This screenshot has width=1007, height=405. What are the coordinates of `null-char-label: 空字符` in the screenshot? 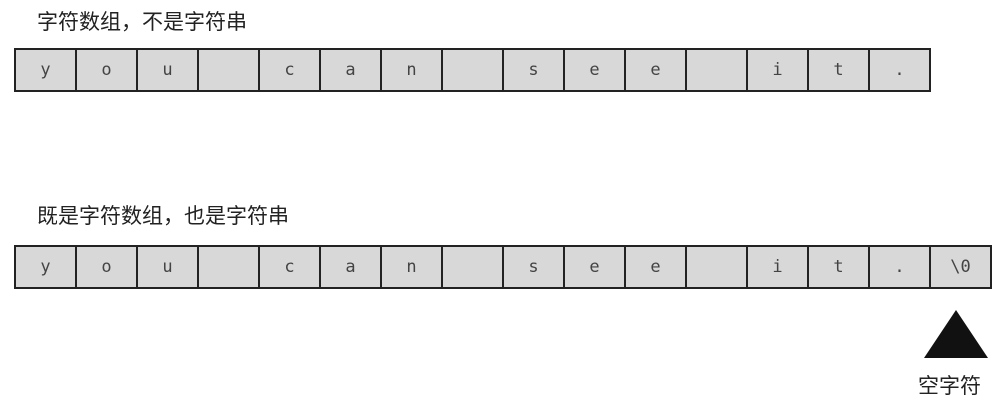 It's located at (949, 386).